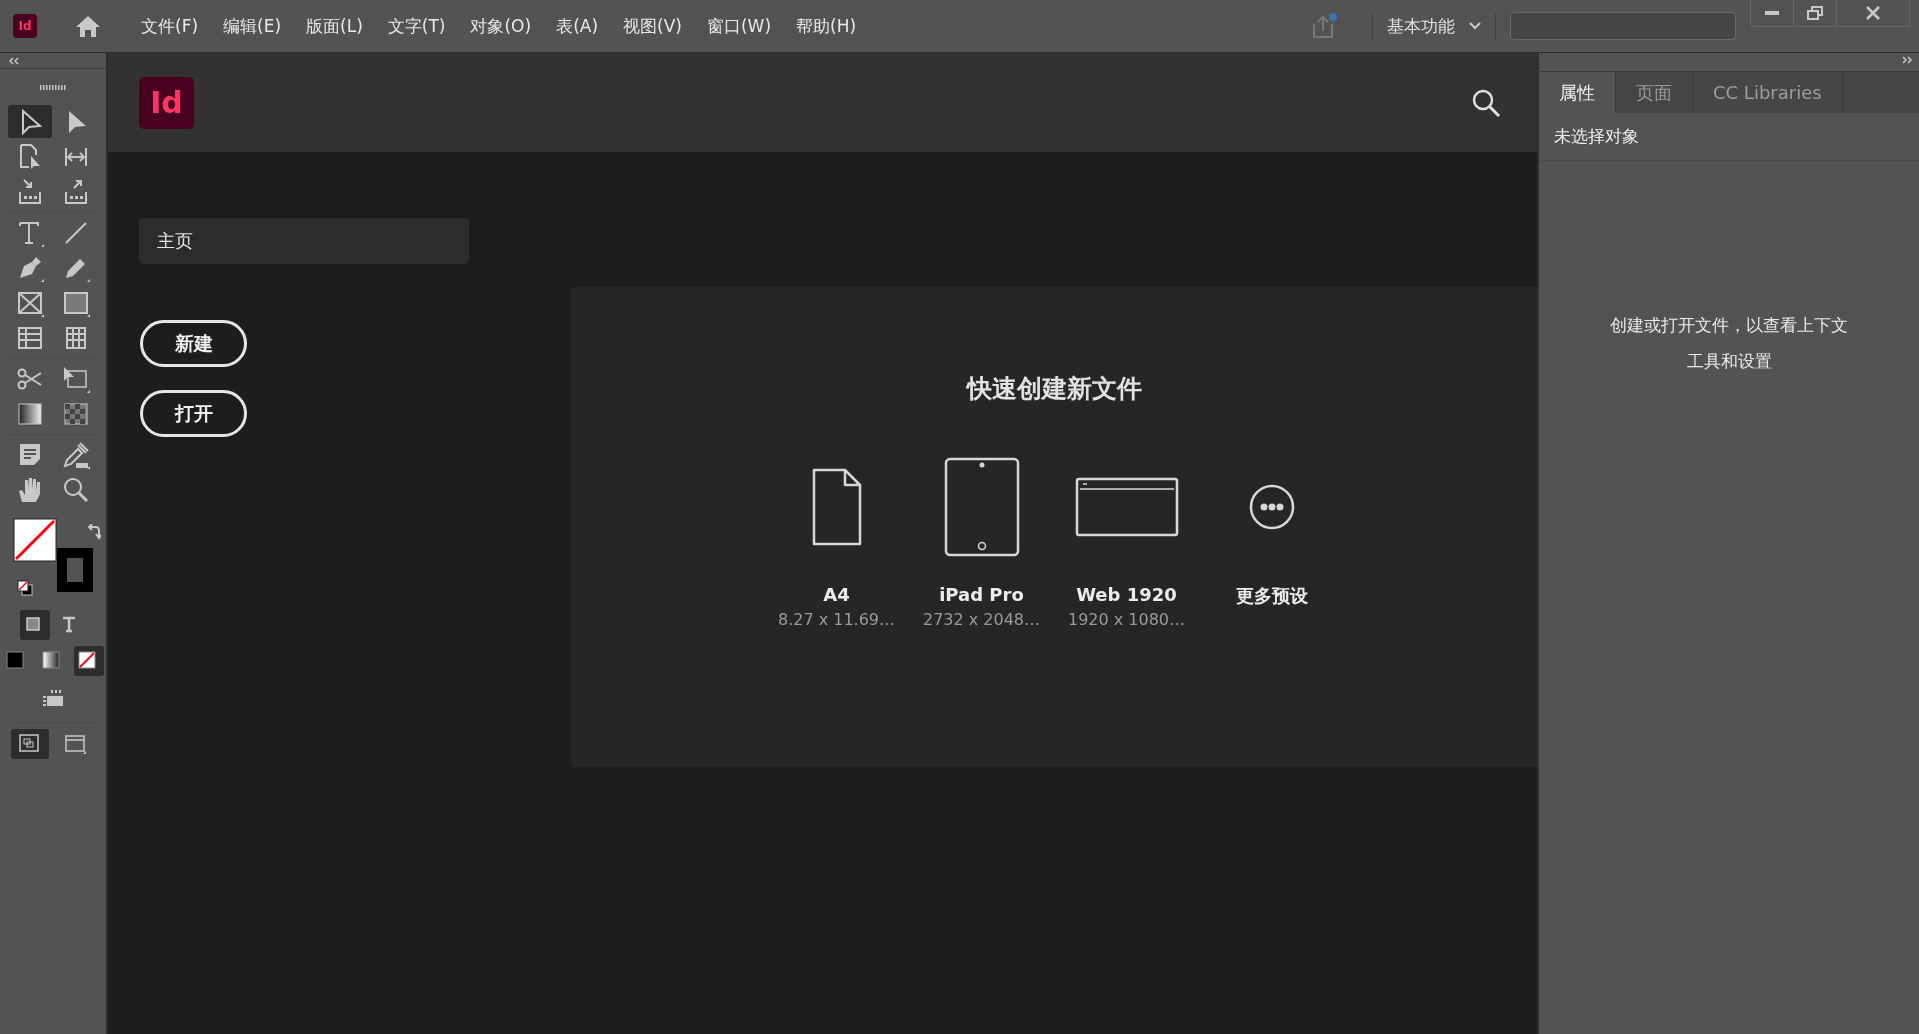 This screenshot has height=1034, width=1919. What do you see at coordinates (14, 60) in the screenshot?
I see `collapse-icon` at bounding box center [14, 60].